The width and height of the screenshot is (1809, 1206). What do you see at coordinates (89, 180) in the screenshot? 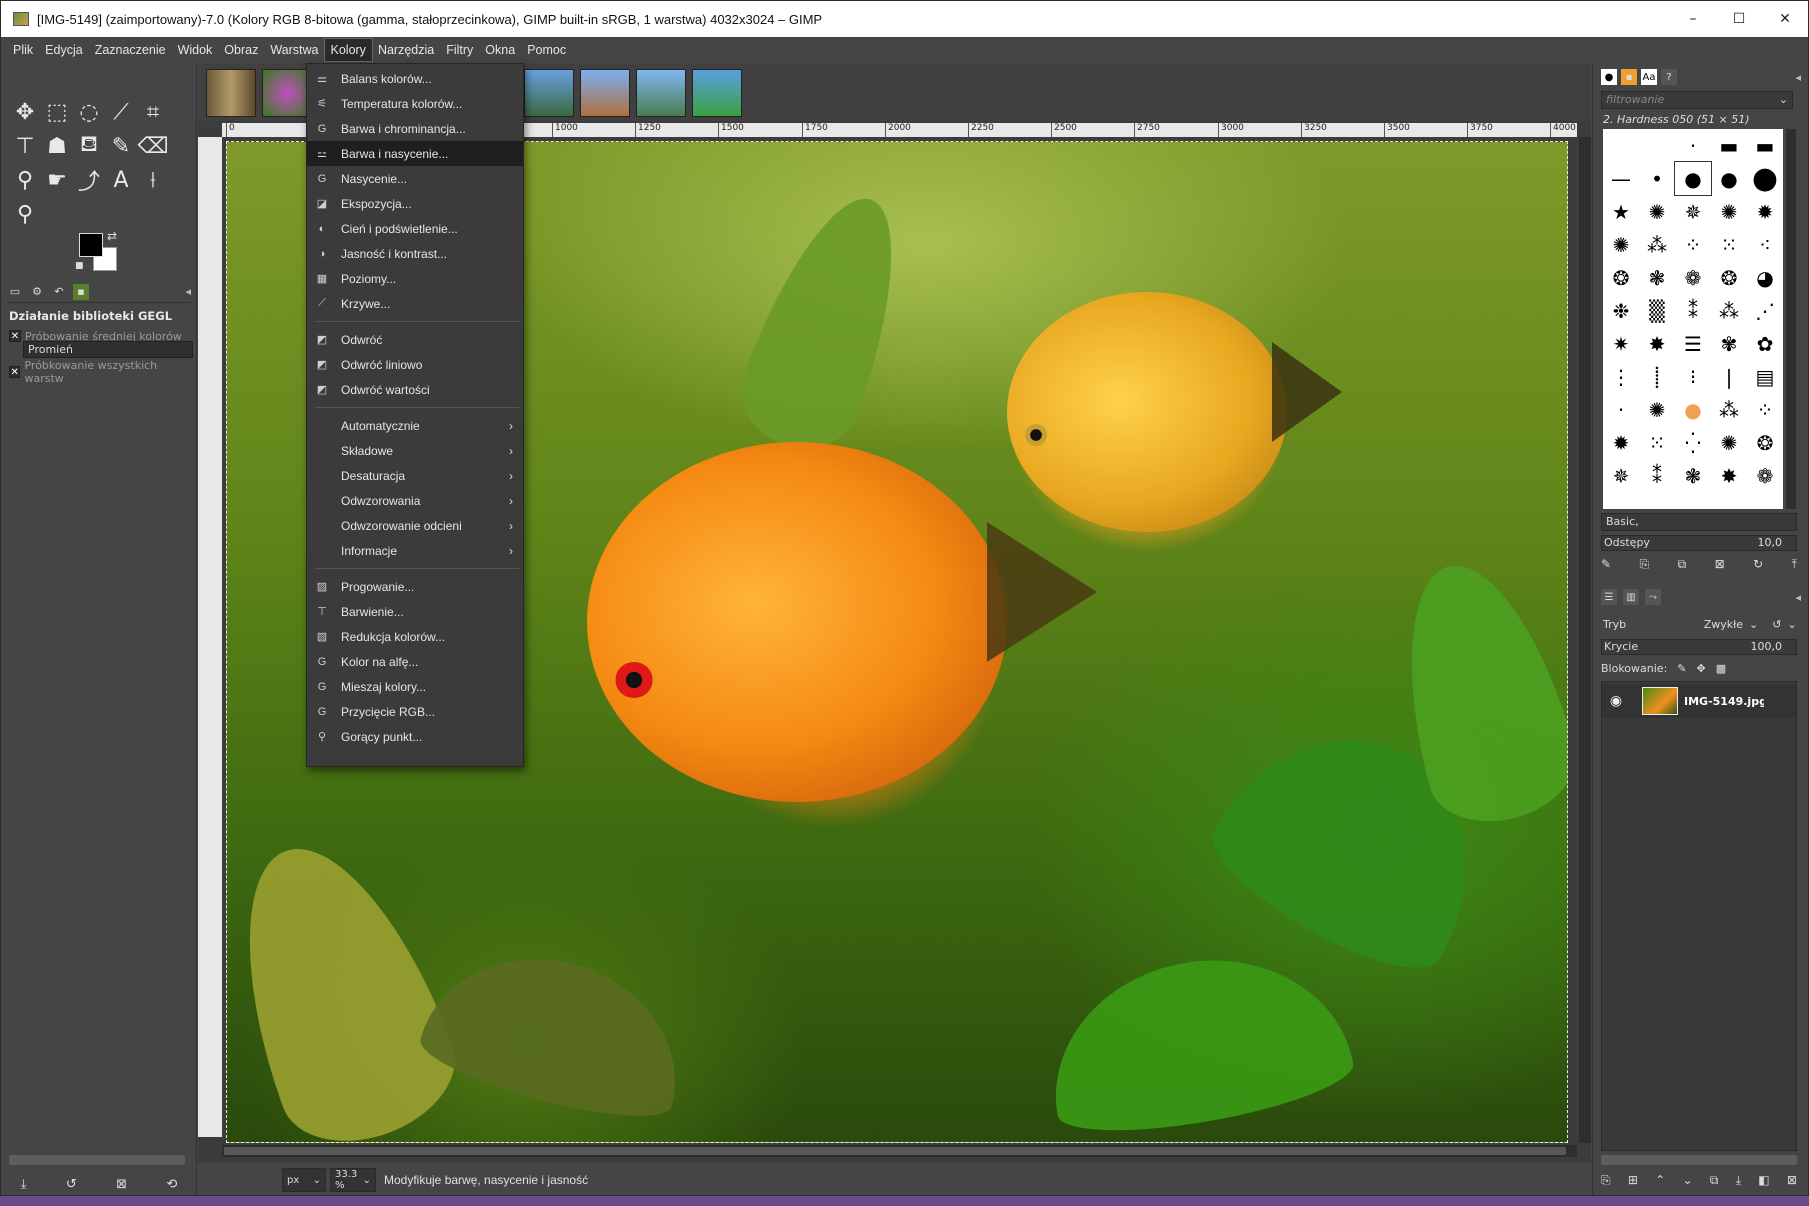
I see `paths-tool-icon: ⤴` at bounding box center [89, 180].